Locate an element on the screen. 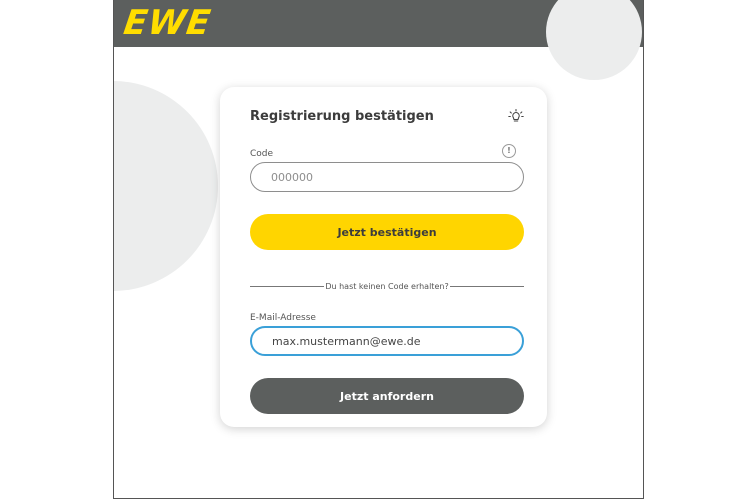 The image size is (750, 500). confirm-button: Jetzt bestätigen is located at coordinates (387, 232).